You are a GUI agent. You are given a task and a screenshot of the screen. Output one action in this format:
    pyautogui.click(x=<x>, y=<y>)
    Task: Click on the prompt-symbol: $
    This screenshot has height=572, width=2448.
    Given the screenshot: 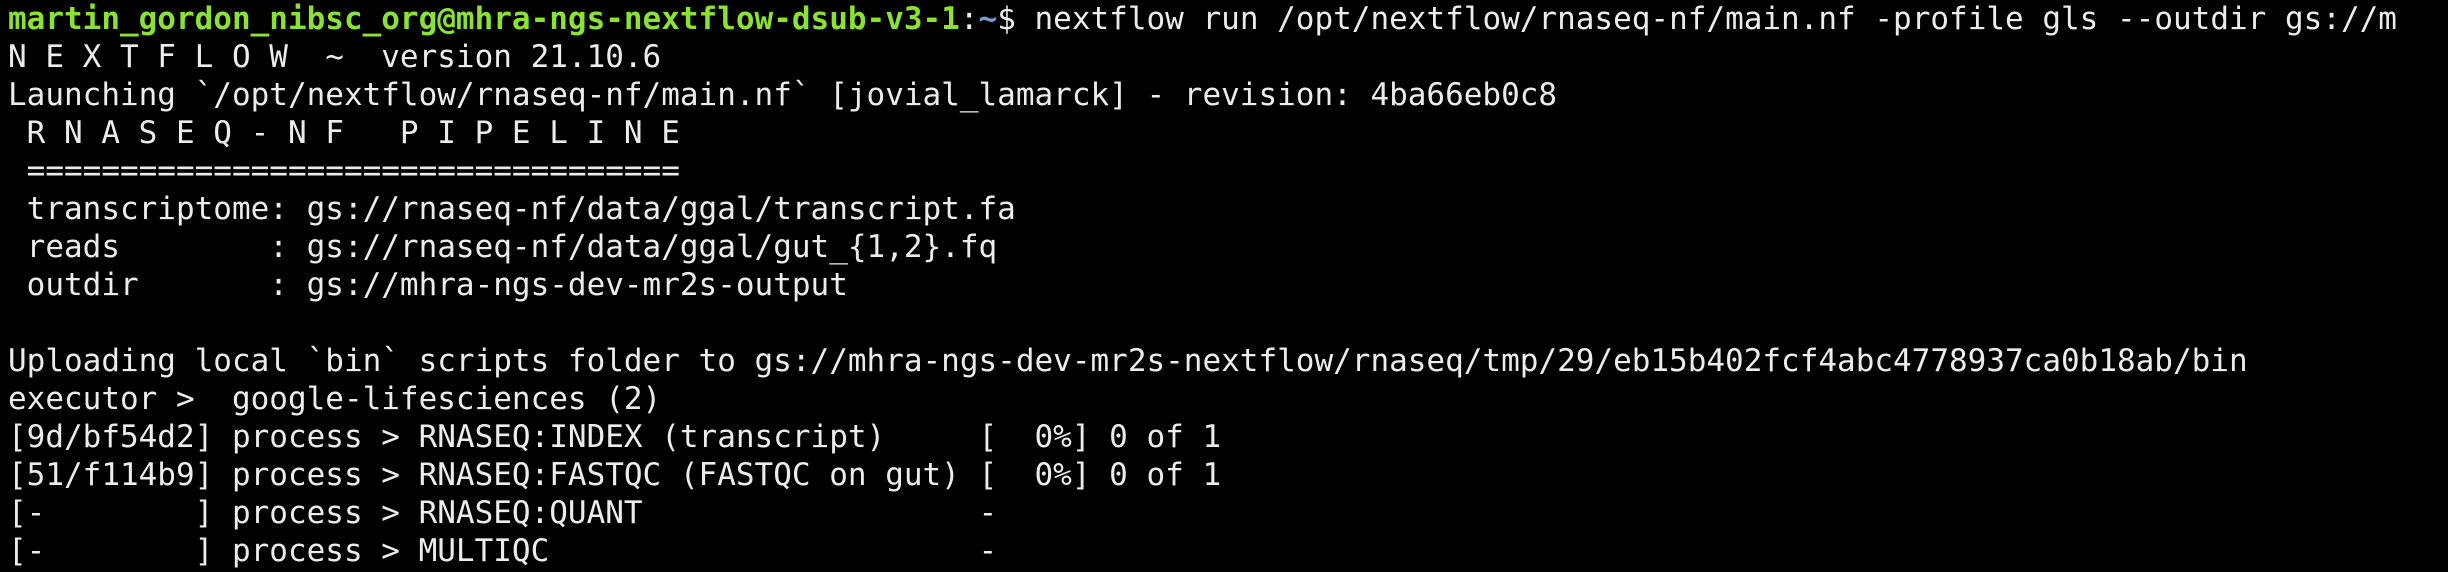 What is the action you would take?
    pyautogui.click(x=1016, y=19)
    